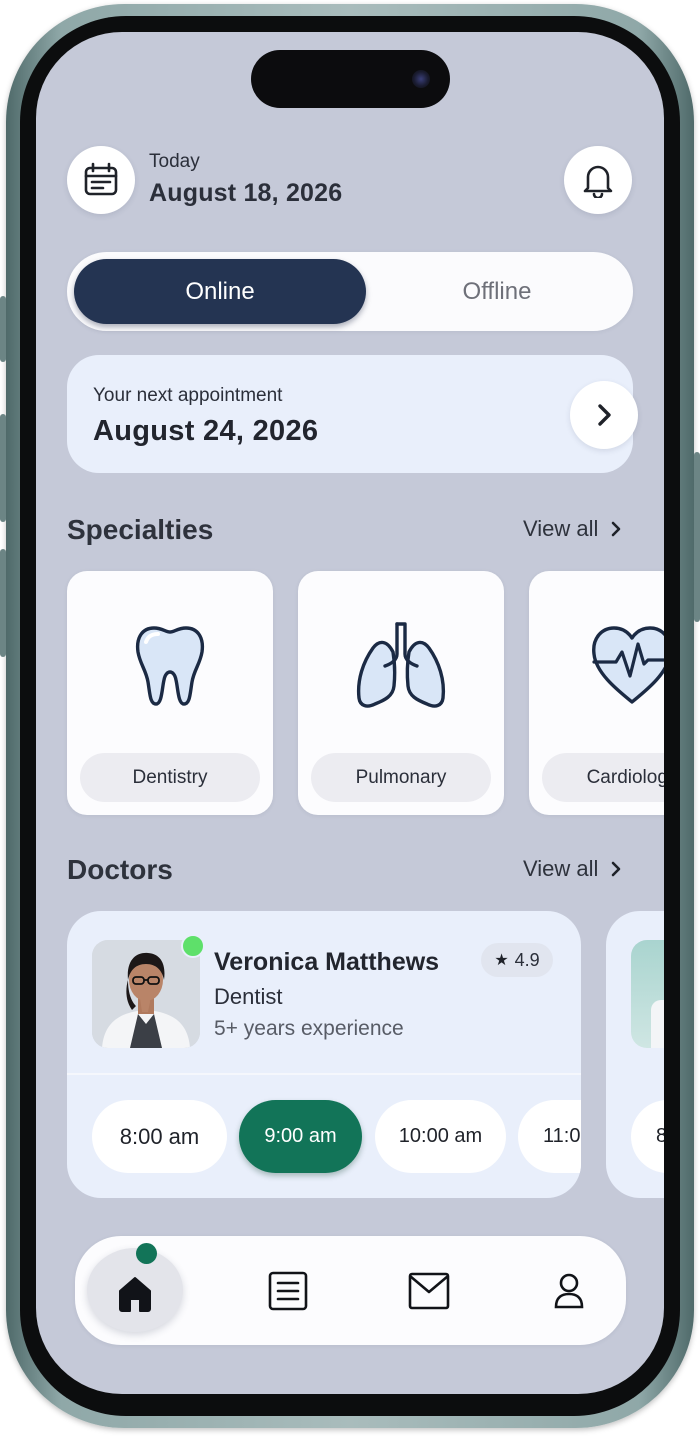 This screenshot has width=700, height=1445. I want to click on specialties-title: Specialties, so click(140, 529).